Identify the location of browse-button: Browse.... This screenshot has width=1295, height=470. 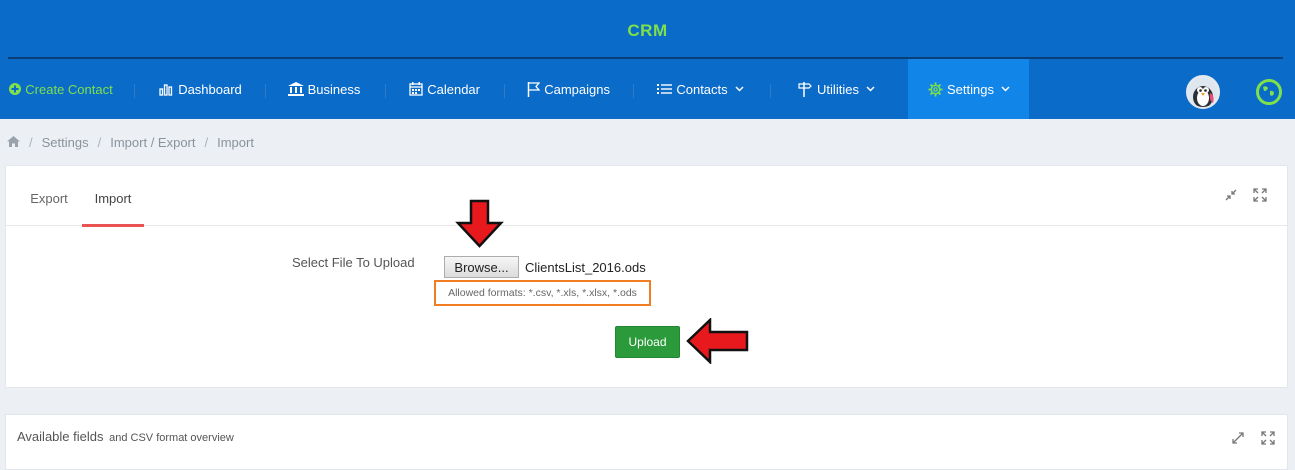
(481, 267).